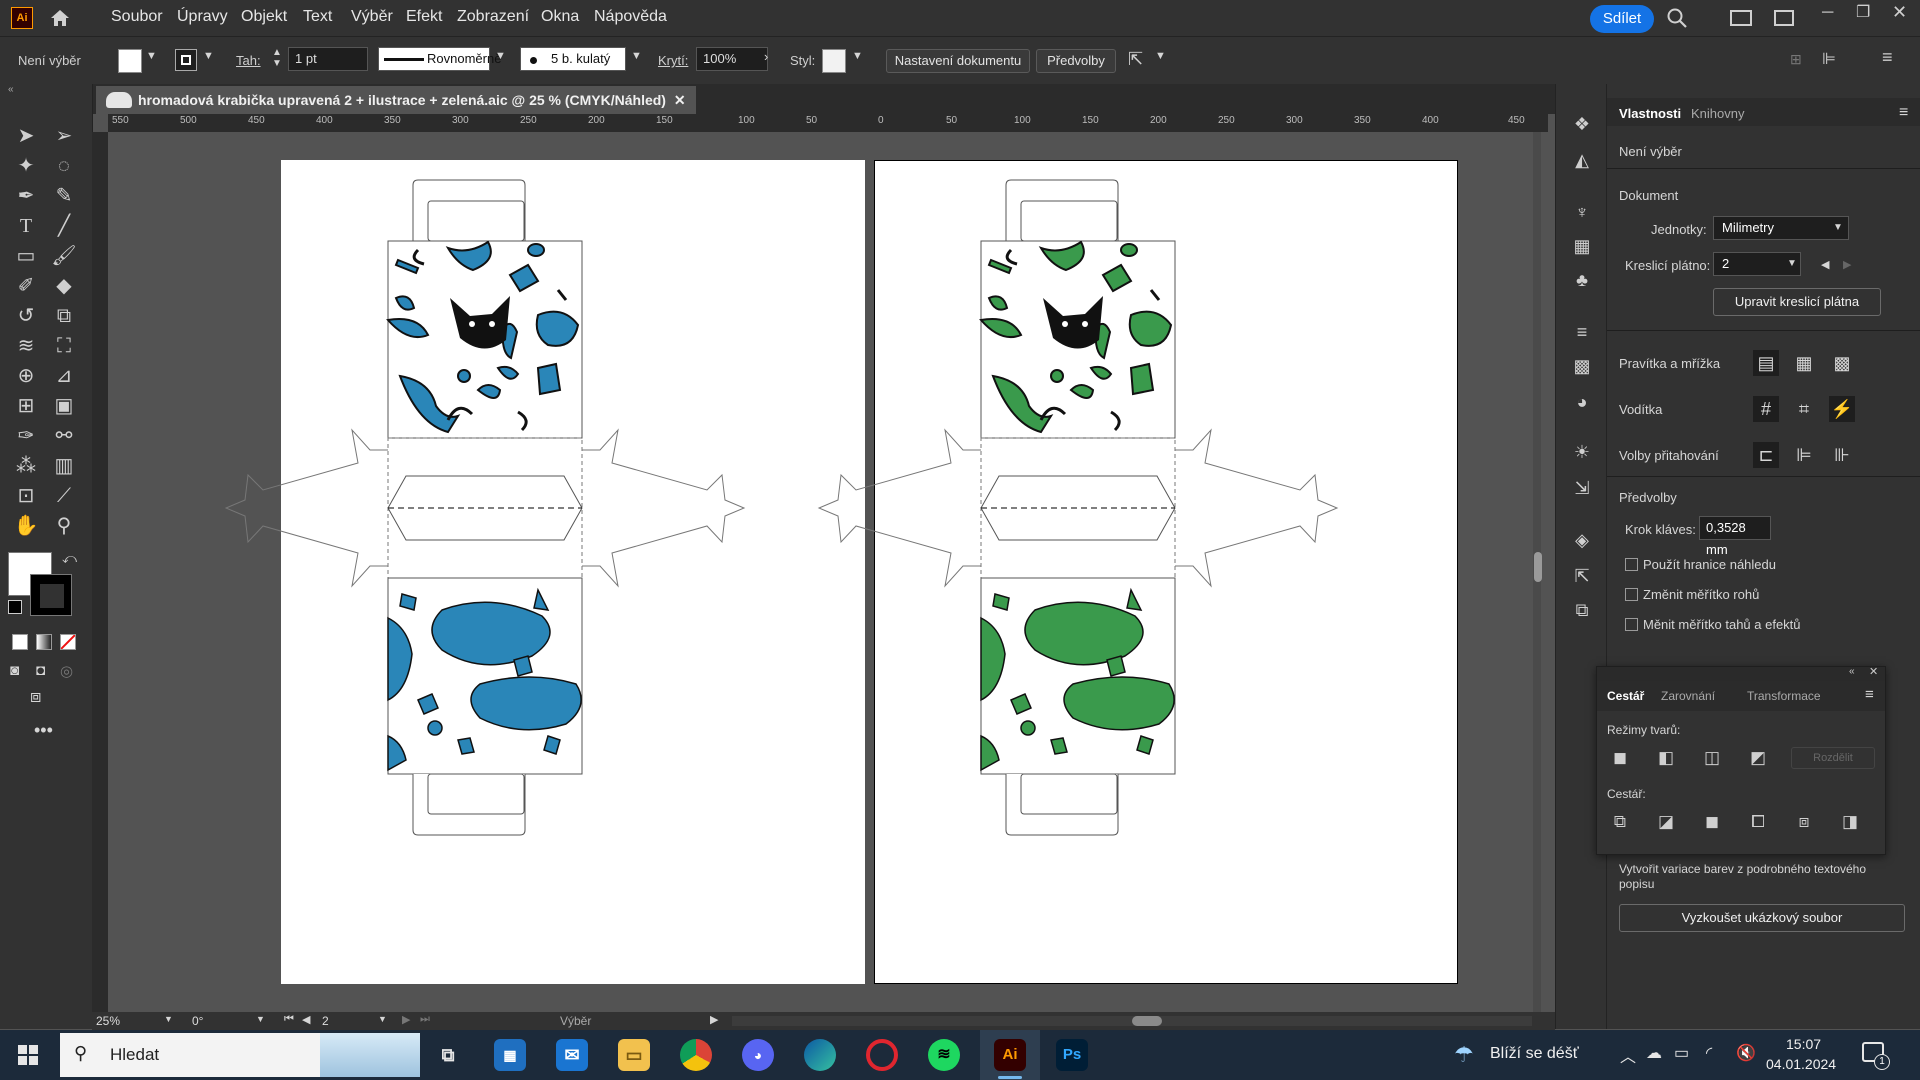 This screenshot has height=1080, width=1920. Describe the element at coordinates (248, 60) in the screenshot. I see `stroke-label: Tah:` at that location.